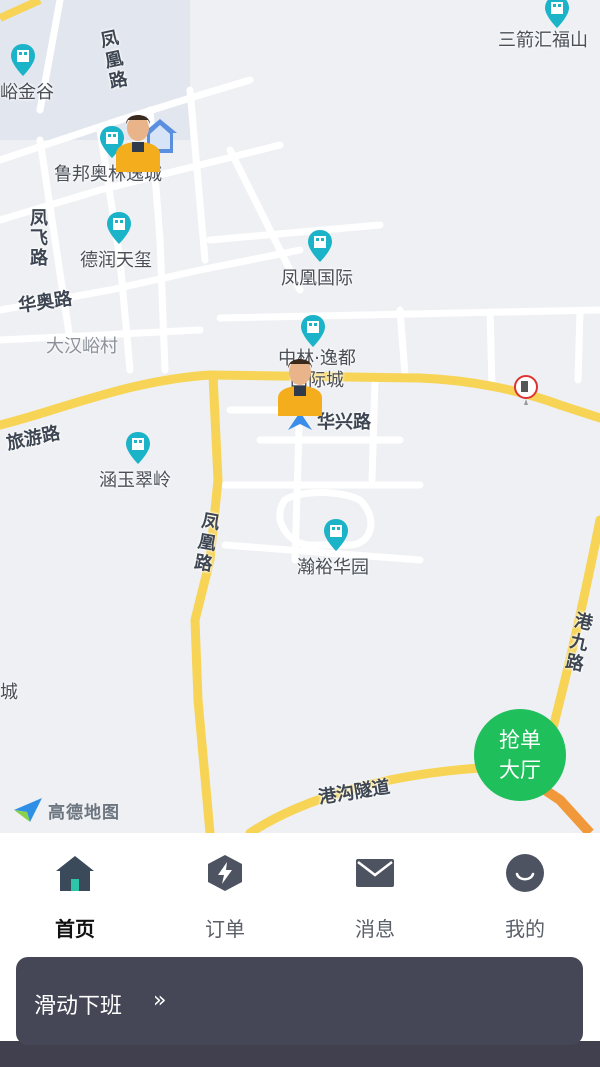 This screenshot has height=1067, width=600. I want to click on mail-icon, so click(375, 873).